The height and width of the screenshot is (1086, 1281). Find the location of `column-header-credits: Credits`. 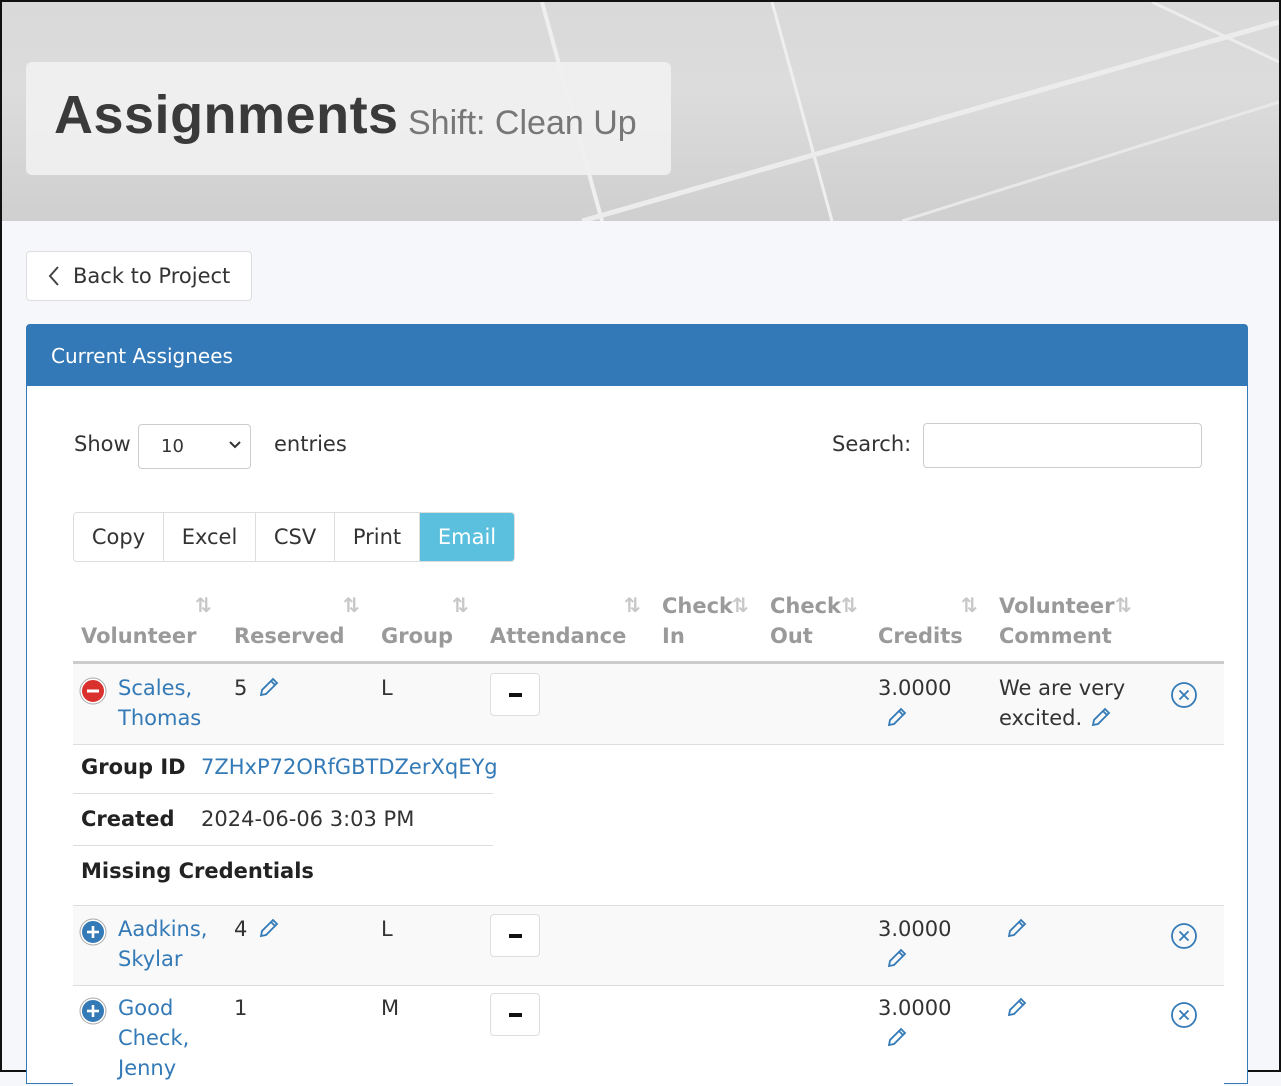

column-header-credits: Credits is located at coordinates (920, 636).